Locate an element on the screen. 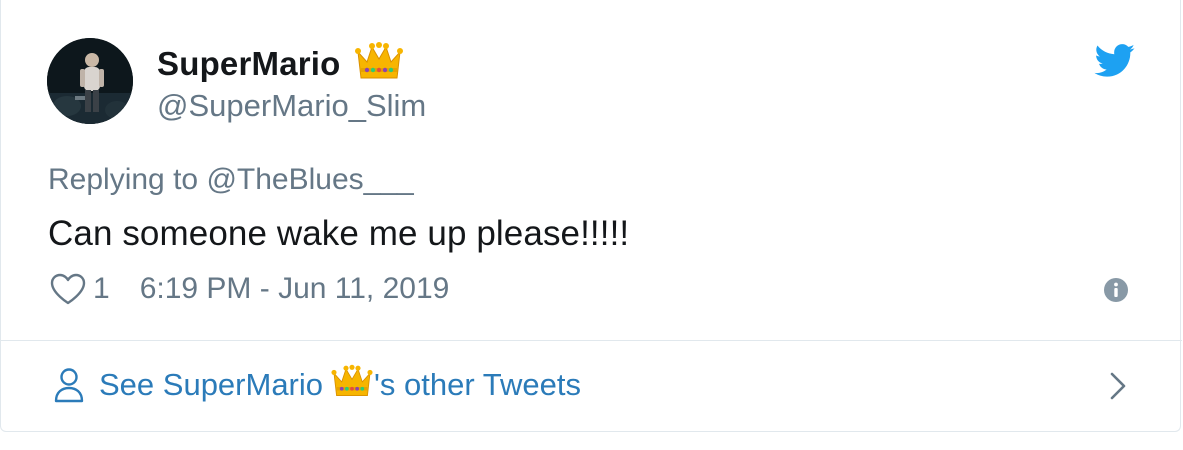  replying-to-label: Replying to is located at coordinates (127, 179).